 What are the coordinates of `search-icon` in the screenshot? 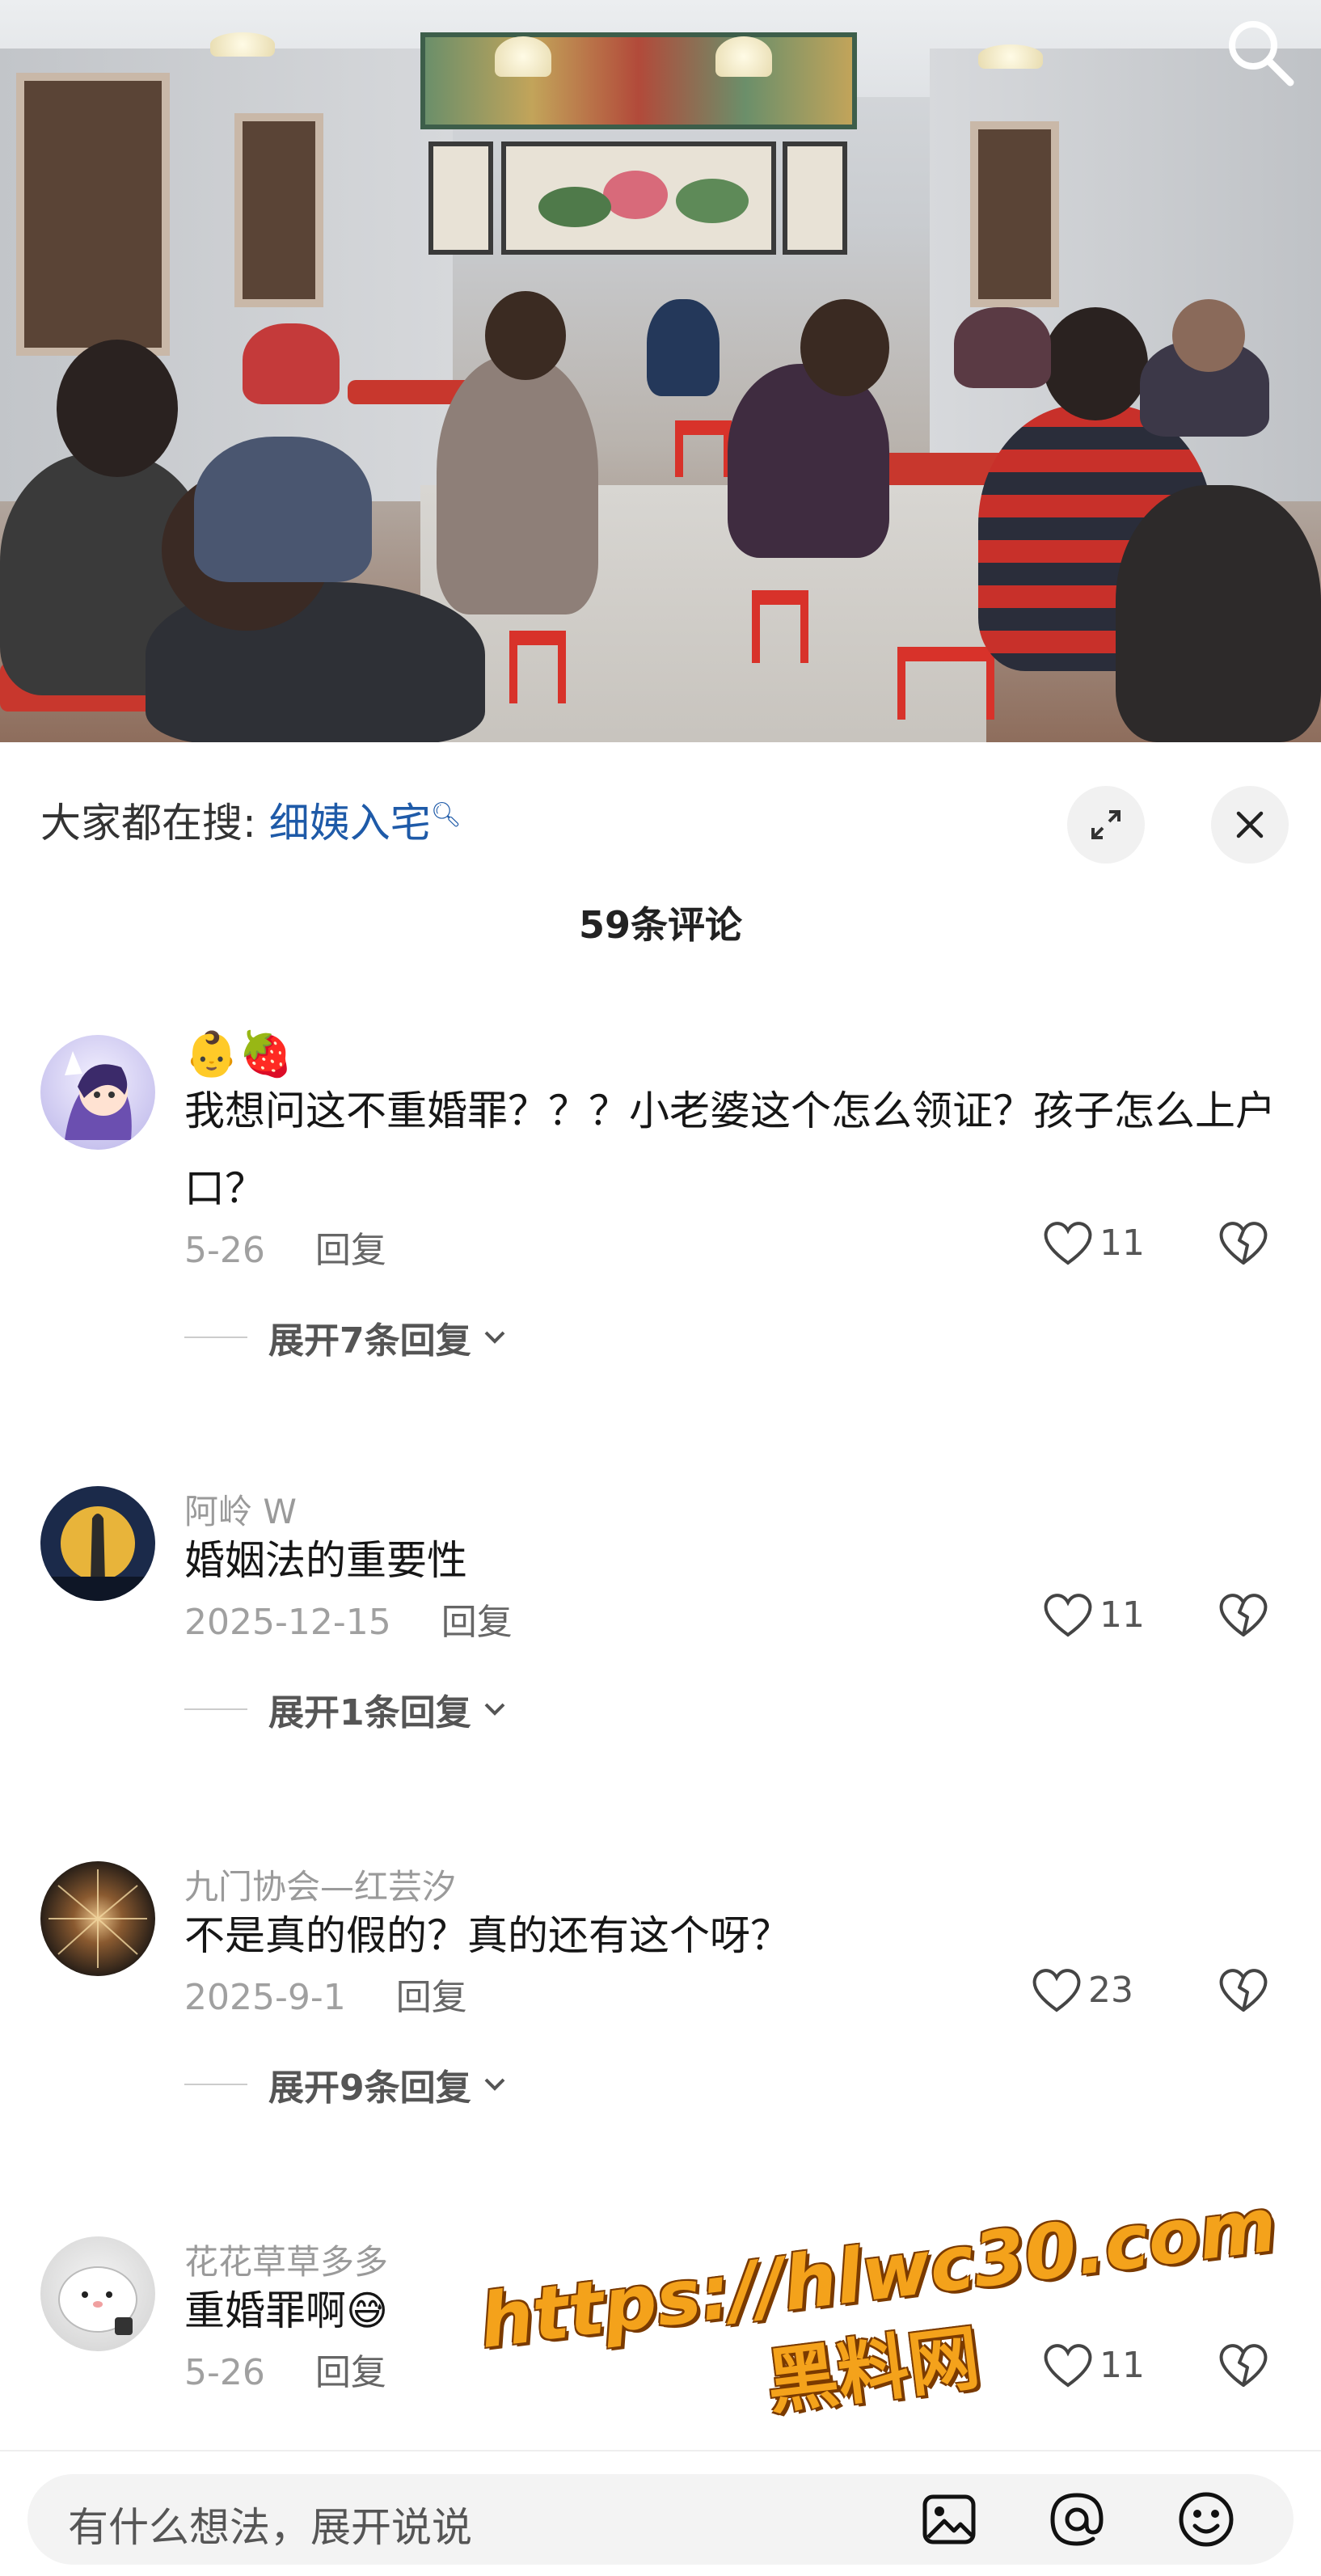 It's located at (1259, 52).